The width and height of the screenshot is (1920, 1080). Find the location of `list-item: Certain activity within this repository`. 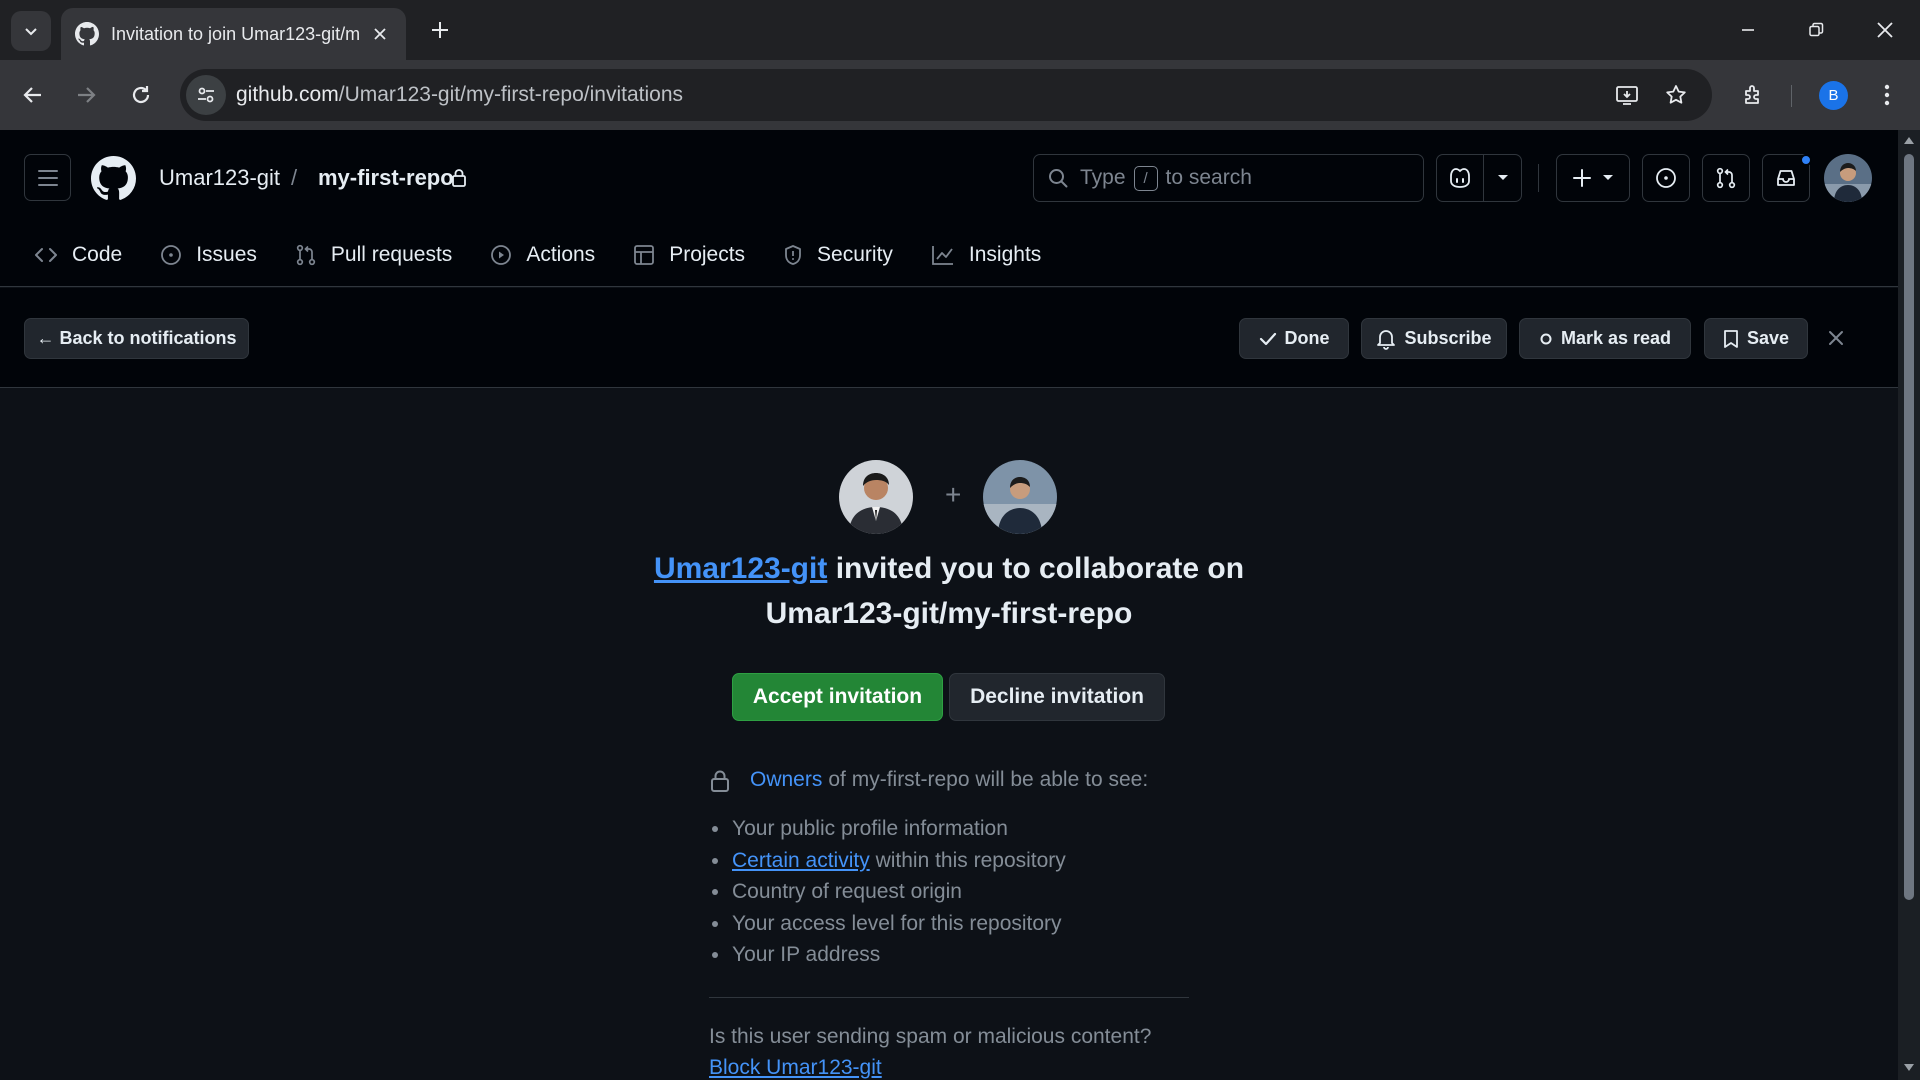

list-item: Certain activity within this repository is located at coordinates (889, 861).